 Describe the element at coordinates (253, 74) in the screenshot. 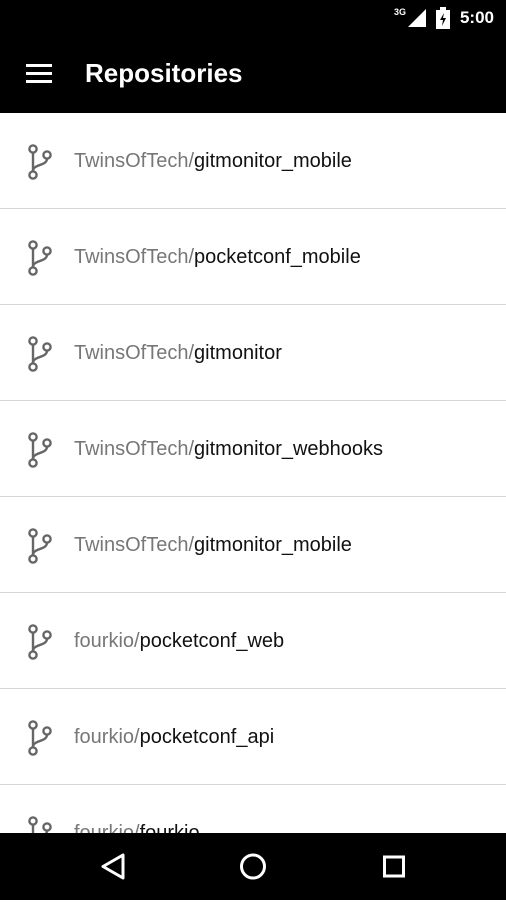

I see `app-bar: Repositories` at that location.